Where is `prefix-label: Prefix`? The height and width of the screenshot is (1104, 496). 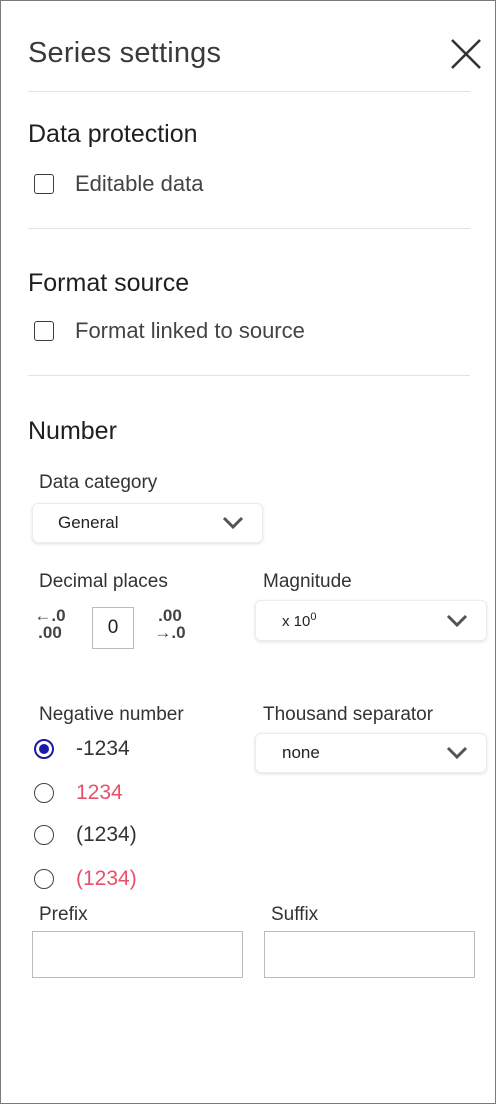 prefix-label: Prefix is located at coordinates (63, 914).